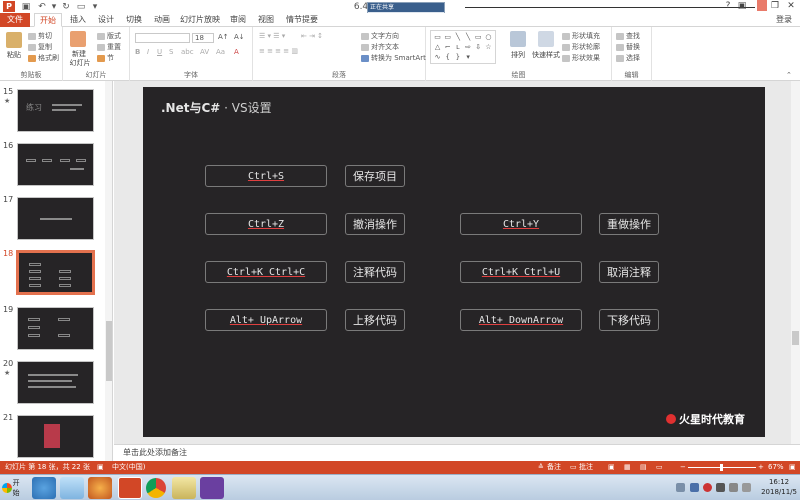 The height and width of the screenshot is (500, 800). What do you see at coordinates (437, 56) in the screenshot?
I see `curve-shape-icon: ∿` at bounding box center [437, 56].